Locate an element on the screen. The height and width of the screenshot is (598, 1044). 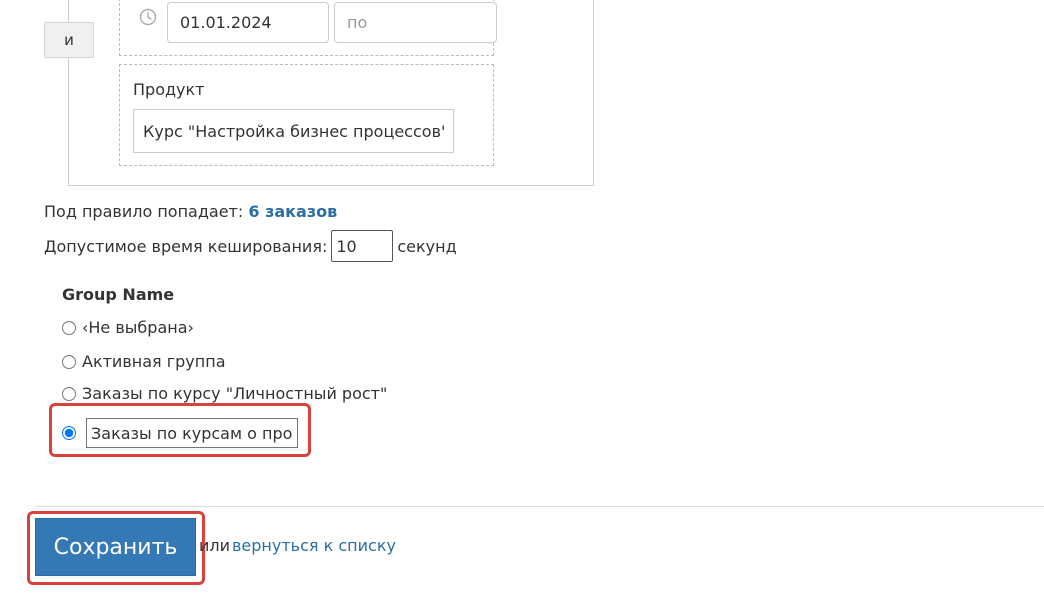
group-option-new is located at coordinates (180, 433).